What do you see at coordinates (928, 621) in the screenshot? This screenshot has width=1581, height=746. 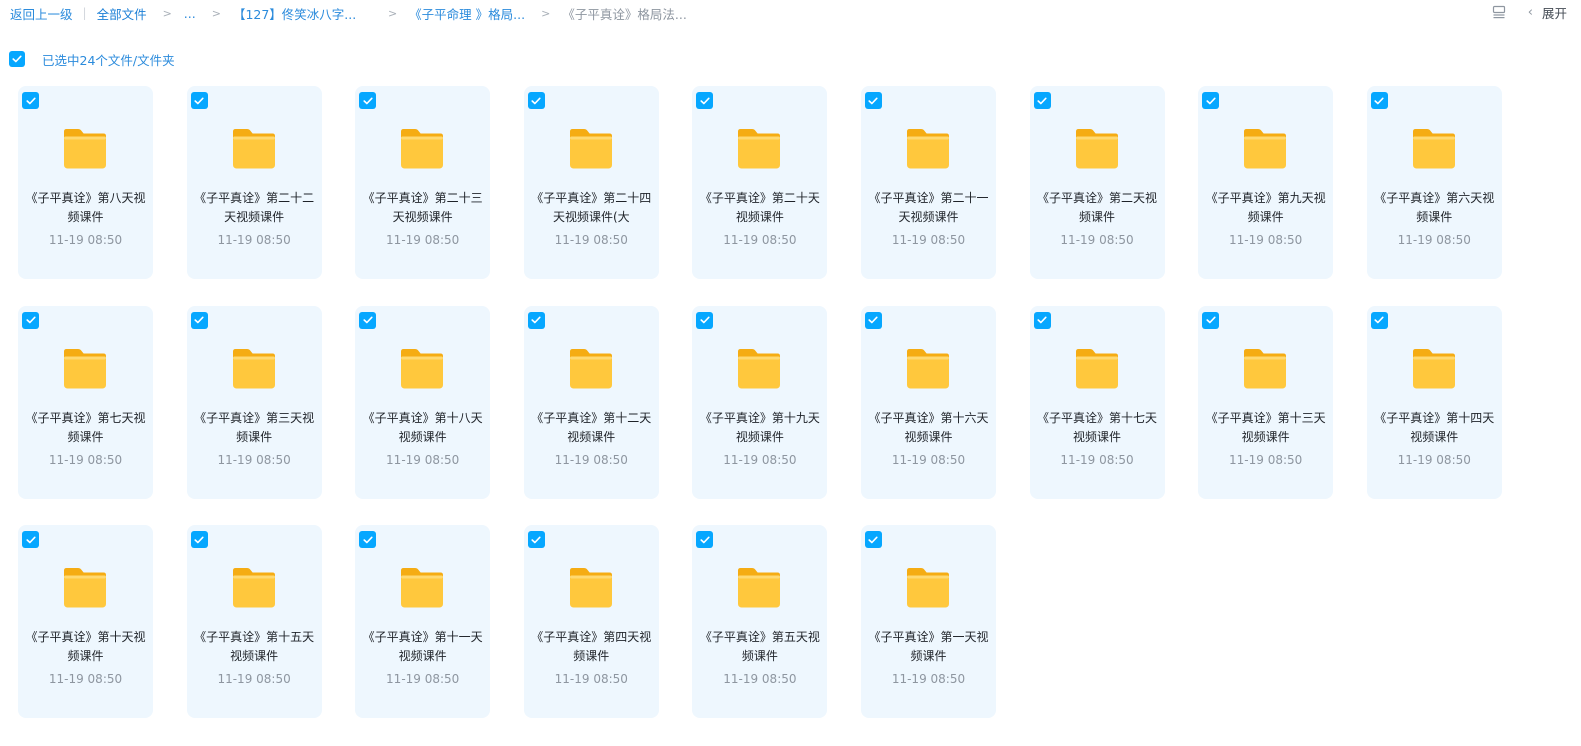 I see `folder-card: 《子平真诠》第一天视频课件 11-19 08:50` at bounding box center [928, 621].